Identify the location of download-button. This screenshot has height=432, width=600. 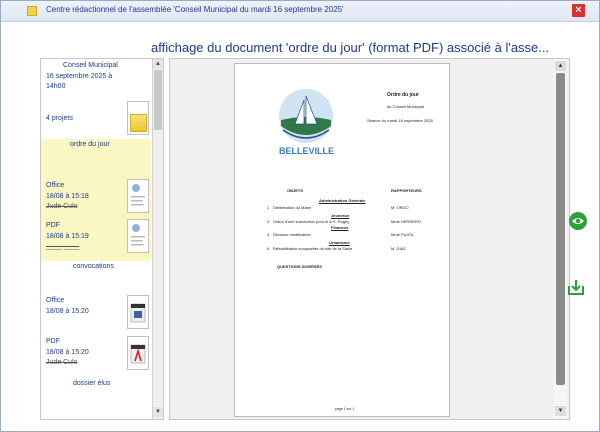
(576, 287).